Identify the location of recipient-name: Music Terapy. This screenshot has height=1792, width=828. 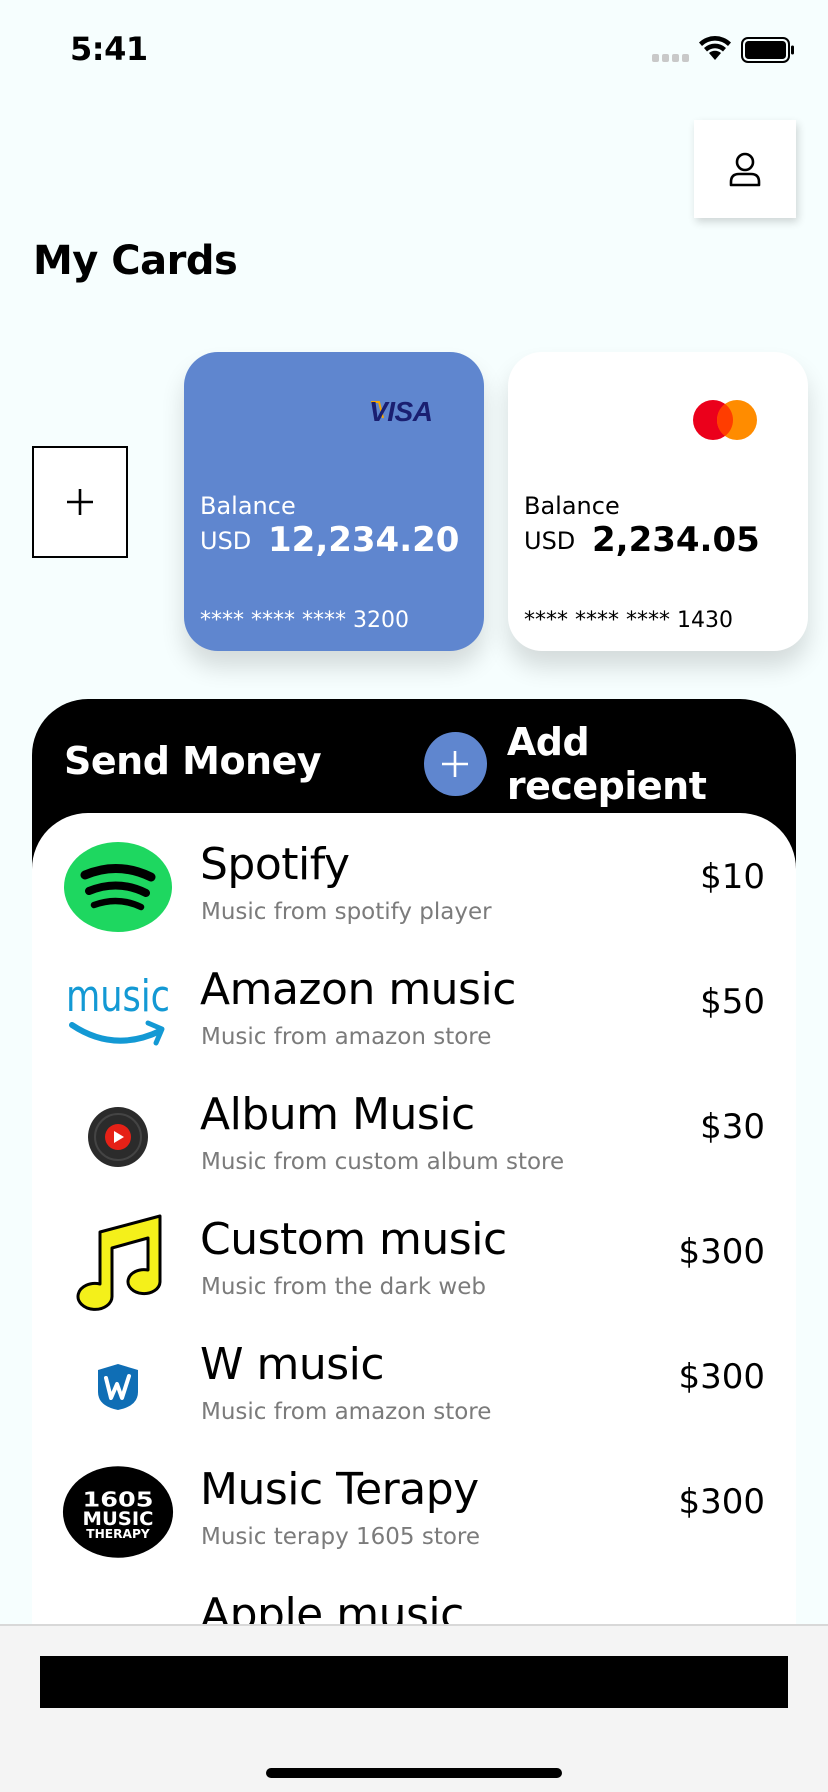
(339, 1489).